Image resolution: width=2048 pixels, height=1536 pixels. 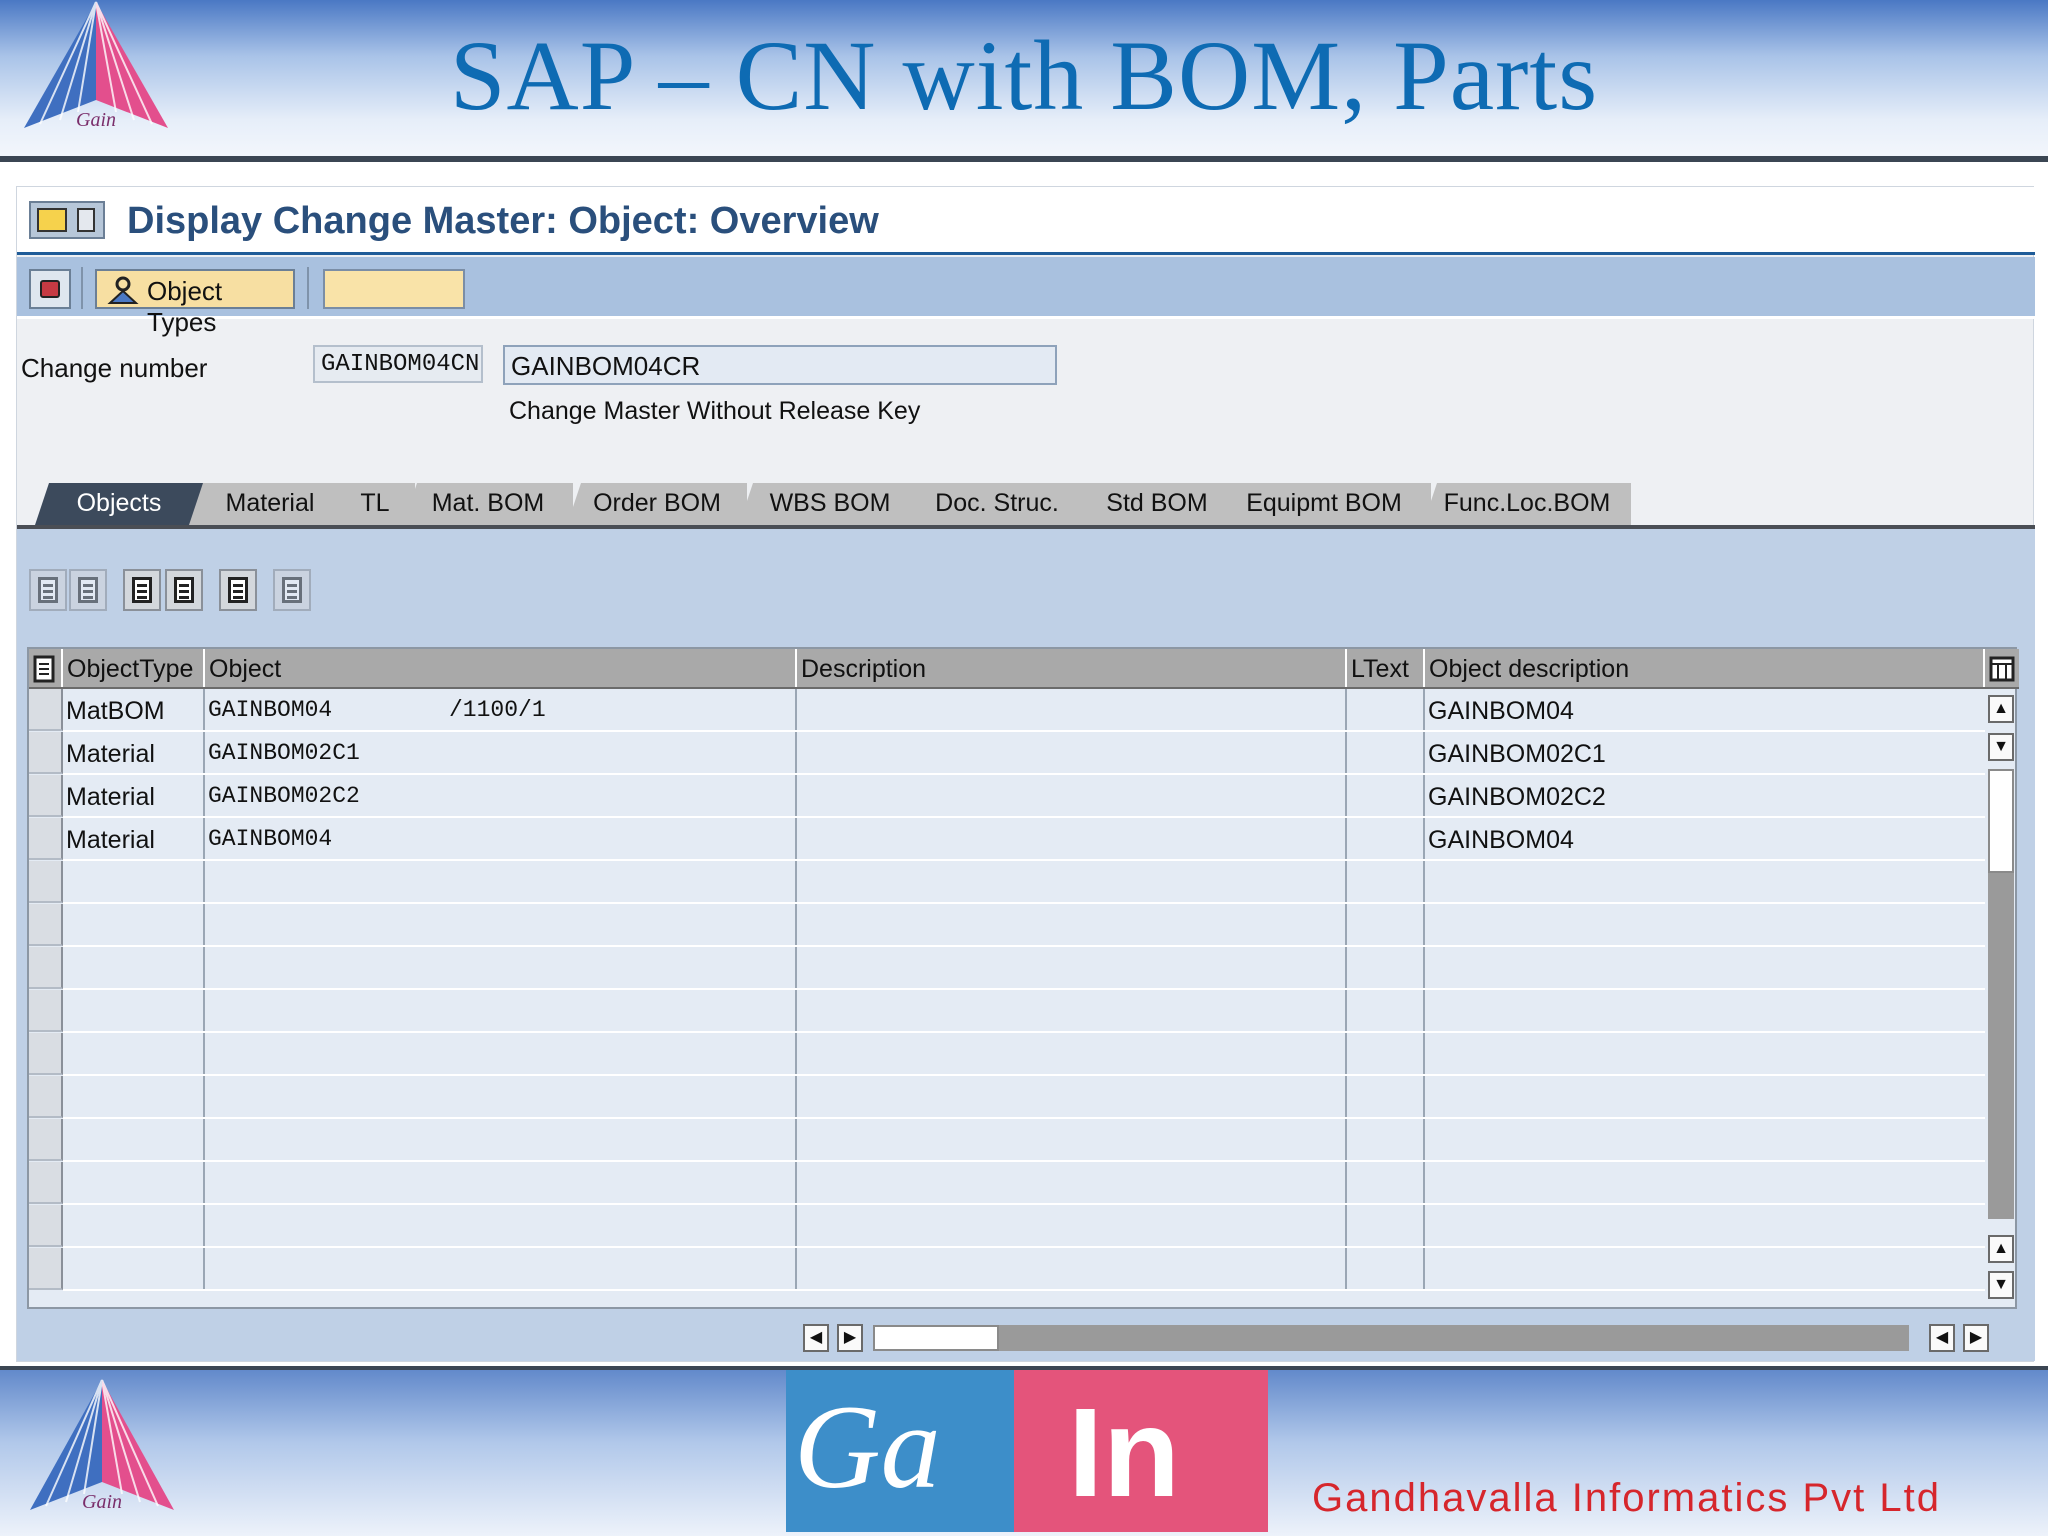 What do you see at coordinates (780, 365) in the screenshot?
I see `change-description-field: GAINBOM04CR` at bounding box center [780, 365].